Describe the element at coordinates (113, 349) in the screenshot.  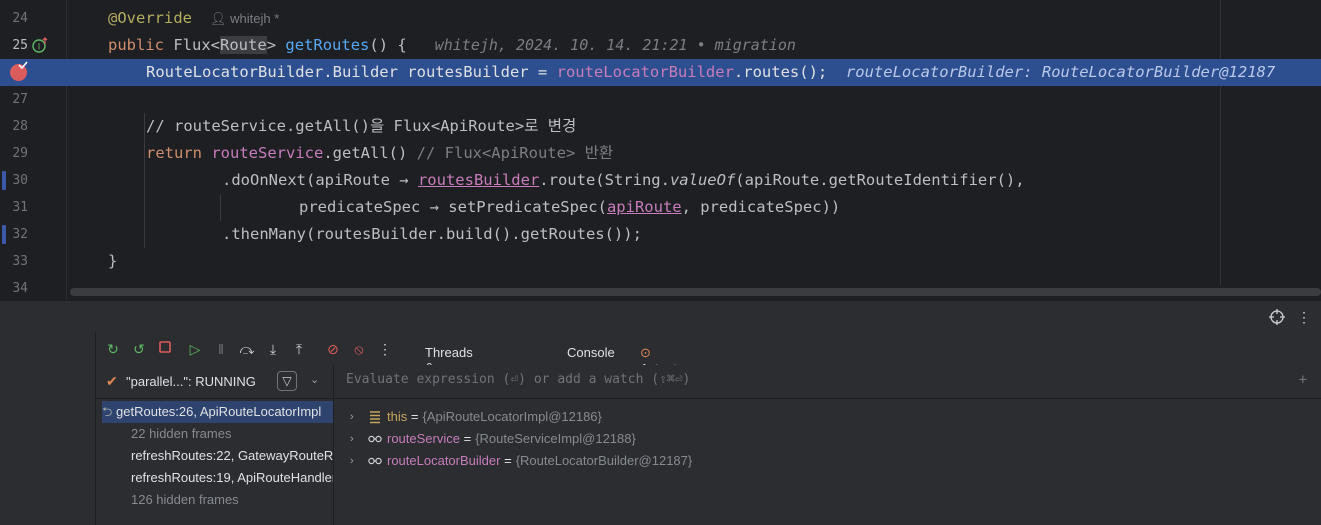
I see `rerun-icon: ↻` at that location.